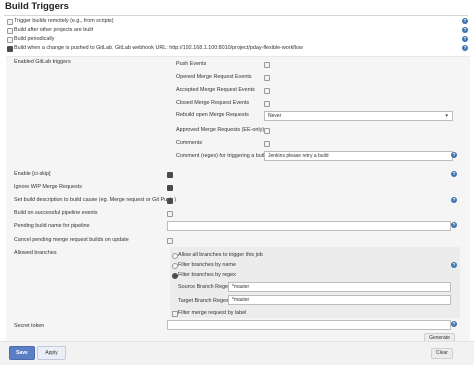  Describe the element at coordinates (339, 300) in the screenshot. I see `target-branch-regex-input: *master` at that location.